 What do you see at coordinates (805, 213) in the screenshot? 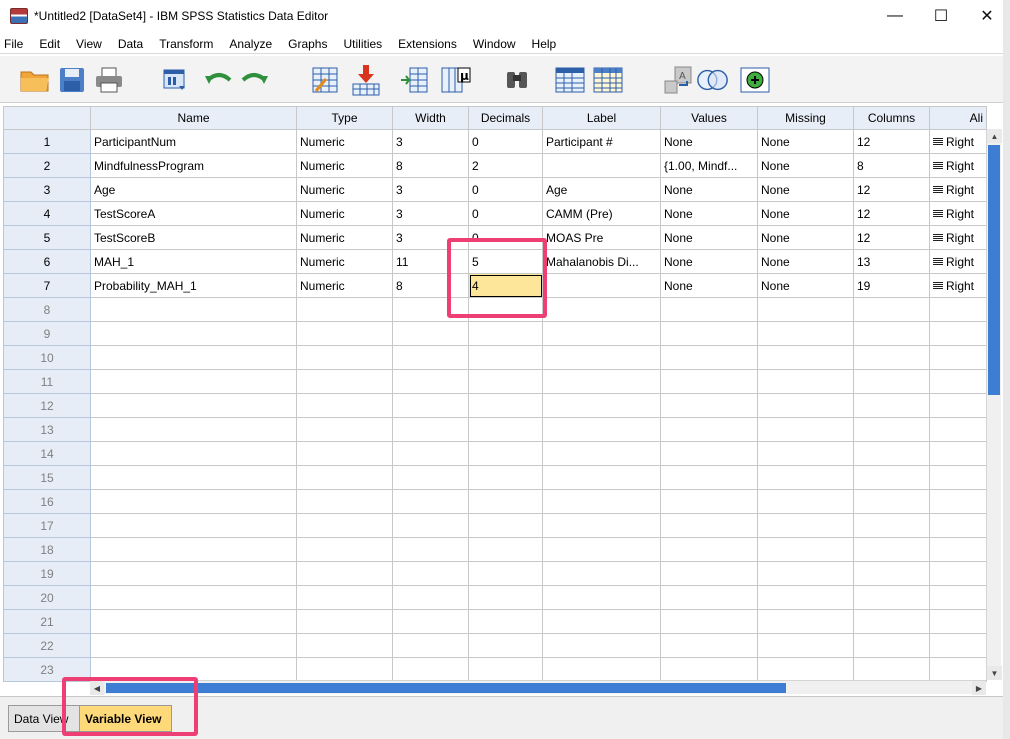
I see `missing-cell: None` at bounding box center [805, 213].